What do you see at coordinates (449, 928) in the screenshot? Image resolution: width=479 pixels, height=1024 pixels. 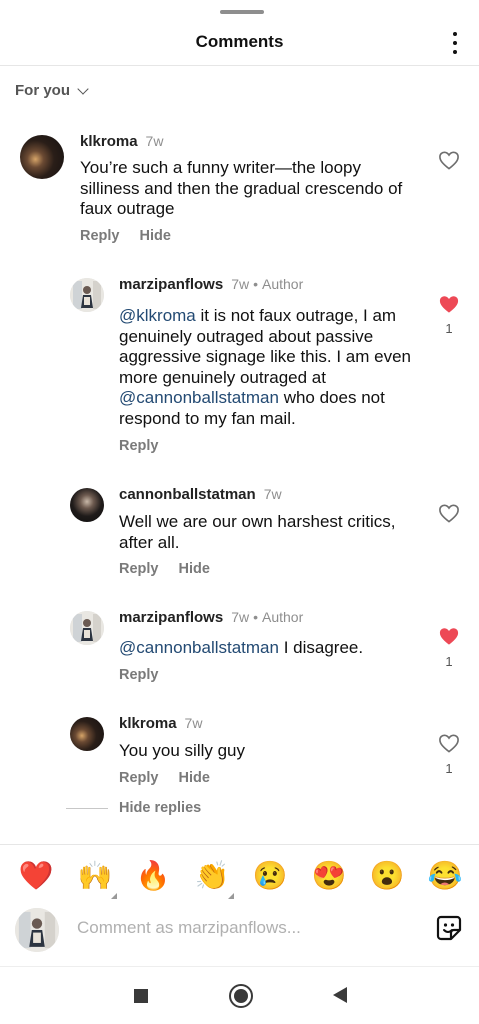 I see `sticker-icon` at bounding box center [449, 928].